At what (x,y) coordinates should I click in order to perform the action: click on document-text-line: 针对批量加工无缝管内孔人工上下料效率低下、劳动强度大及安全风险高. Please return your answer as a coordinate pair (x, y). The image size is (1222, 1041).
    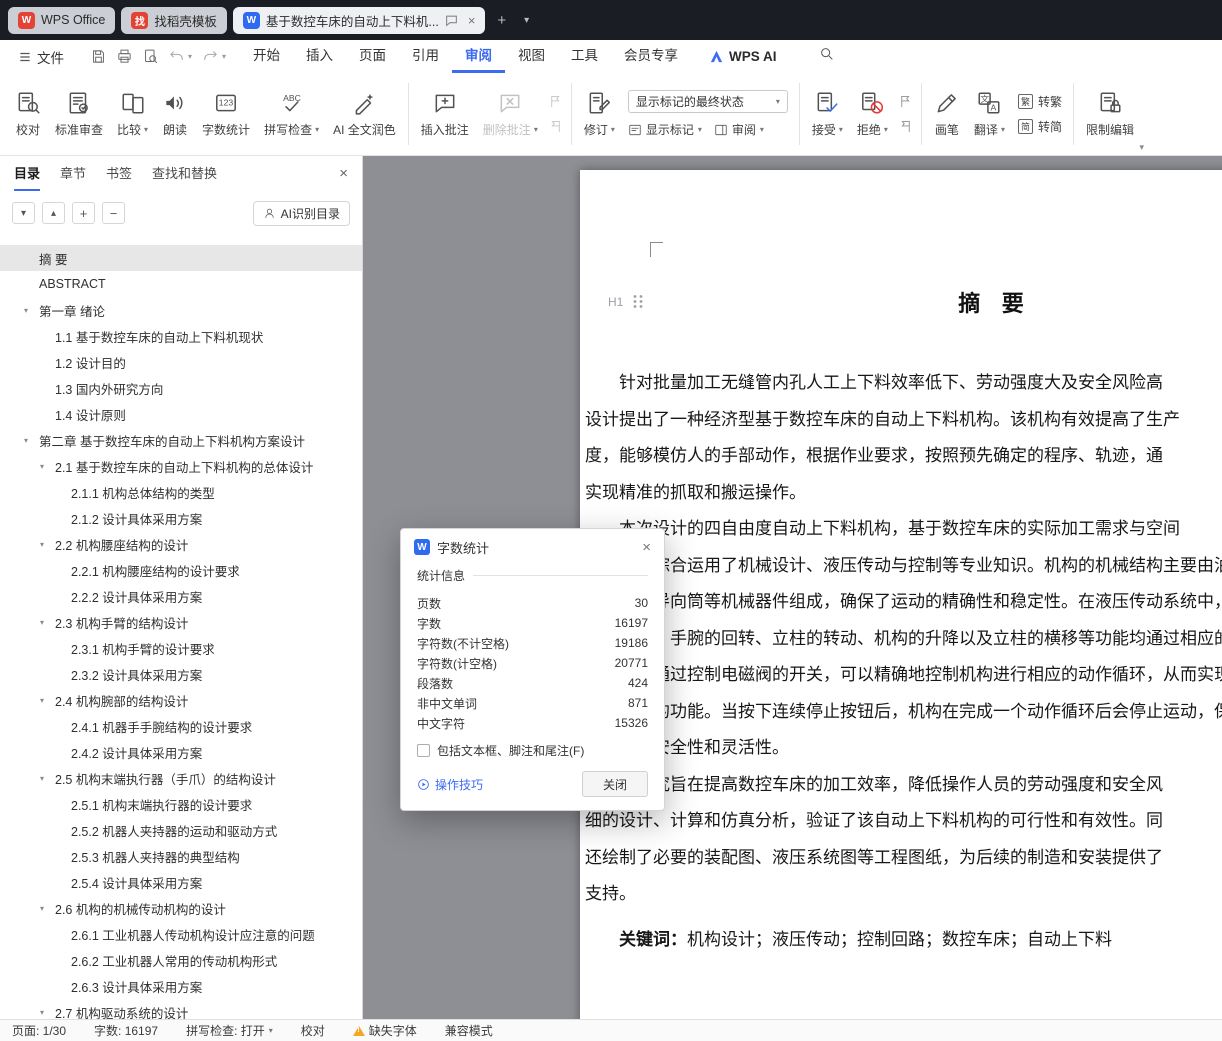
    Looking at the image, I should click on (903, 383).